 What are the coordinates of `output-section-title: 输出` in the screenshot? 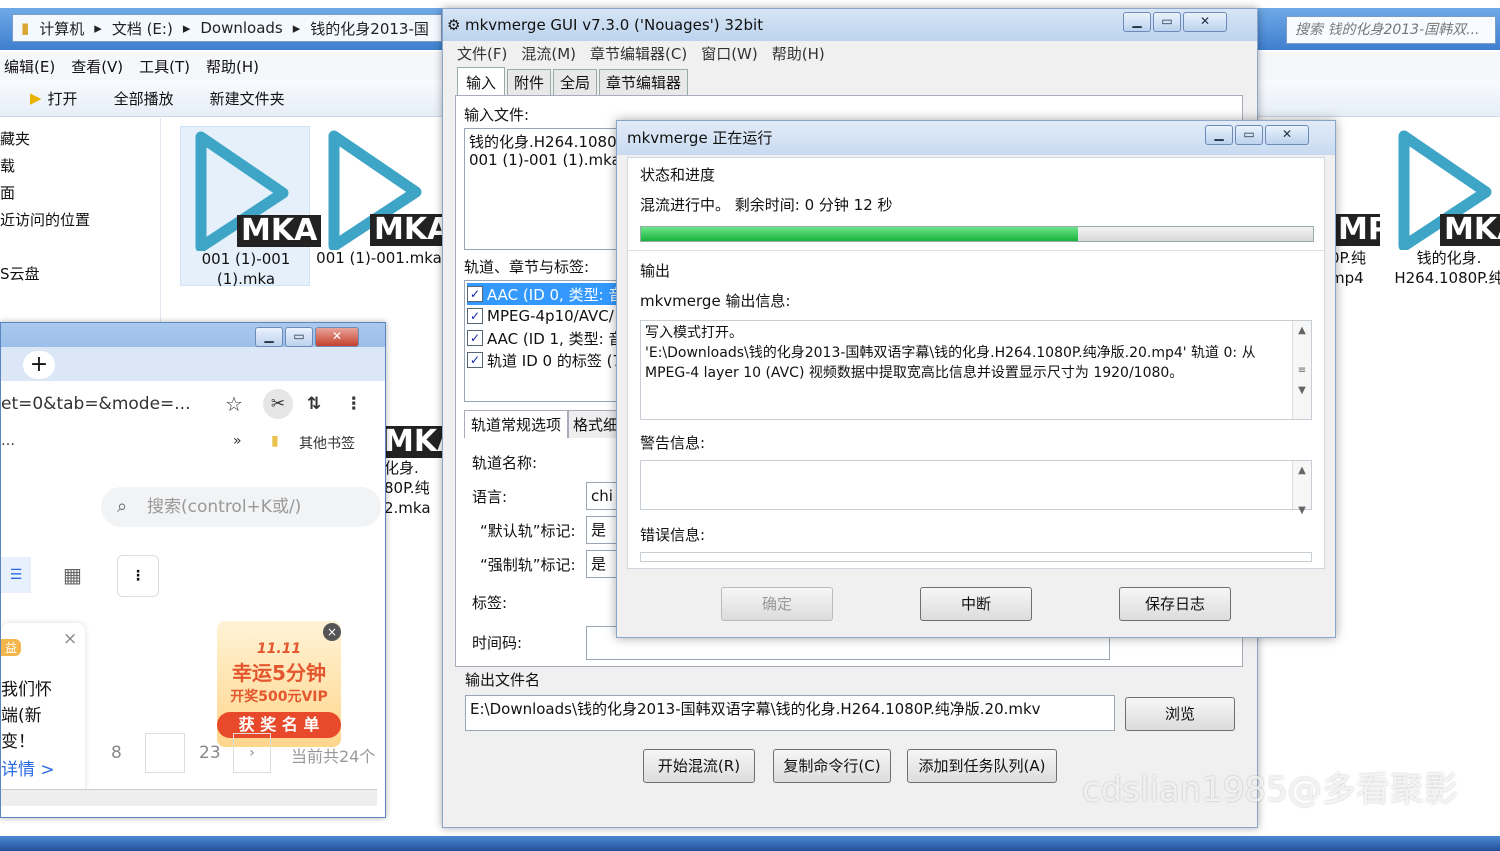 It's located at (655, 271).